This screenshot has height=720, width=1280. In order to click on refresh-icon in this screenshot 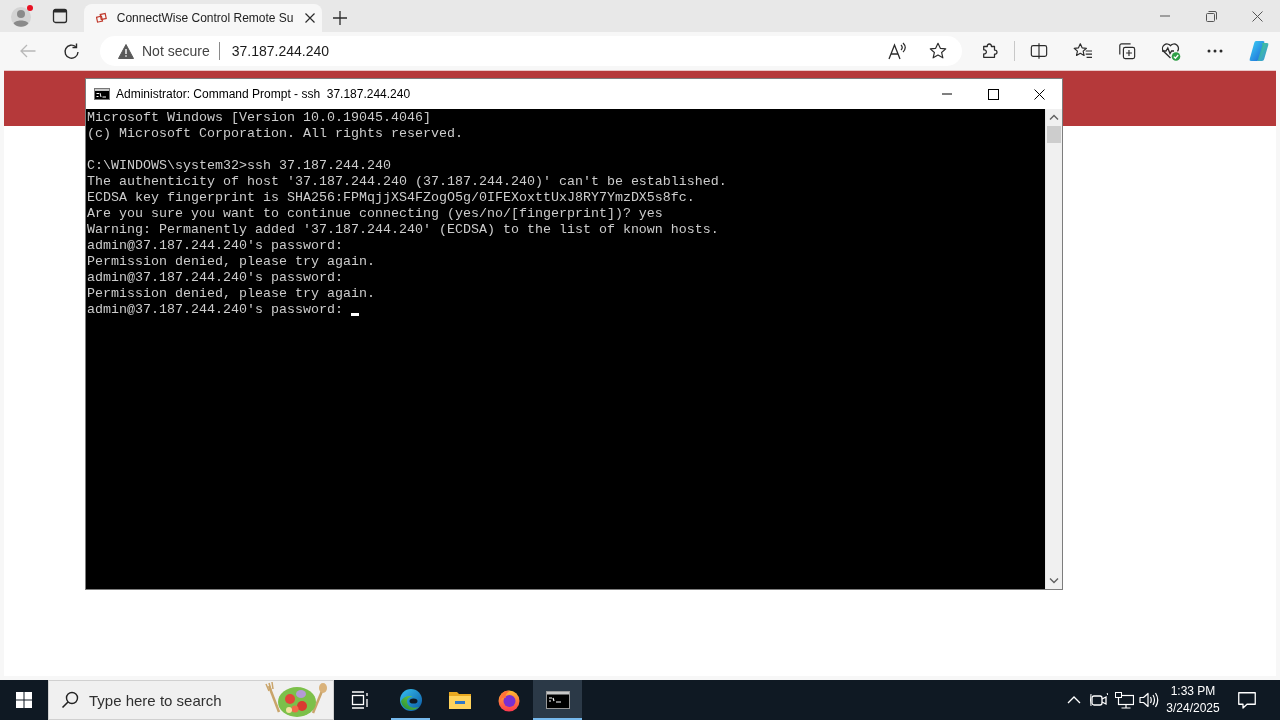, I will do `click(71, 51)`.